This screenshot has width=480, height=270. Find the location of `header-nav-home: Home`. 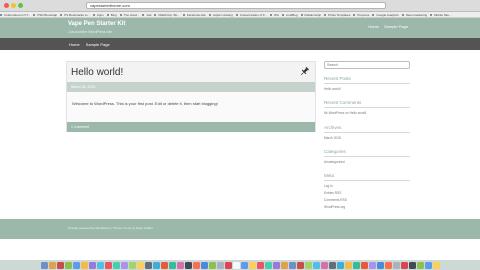

header-nav-home: Home is located at coordinates (373, 26).